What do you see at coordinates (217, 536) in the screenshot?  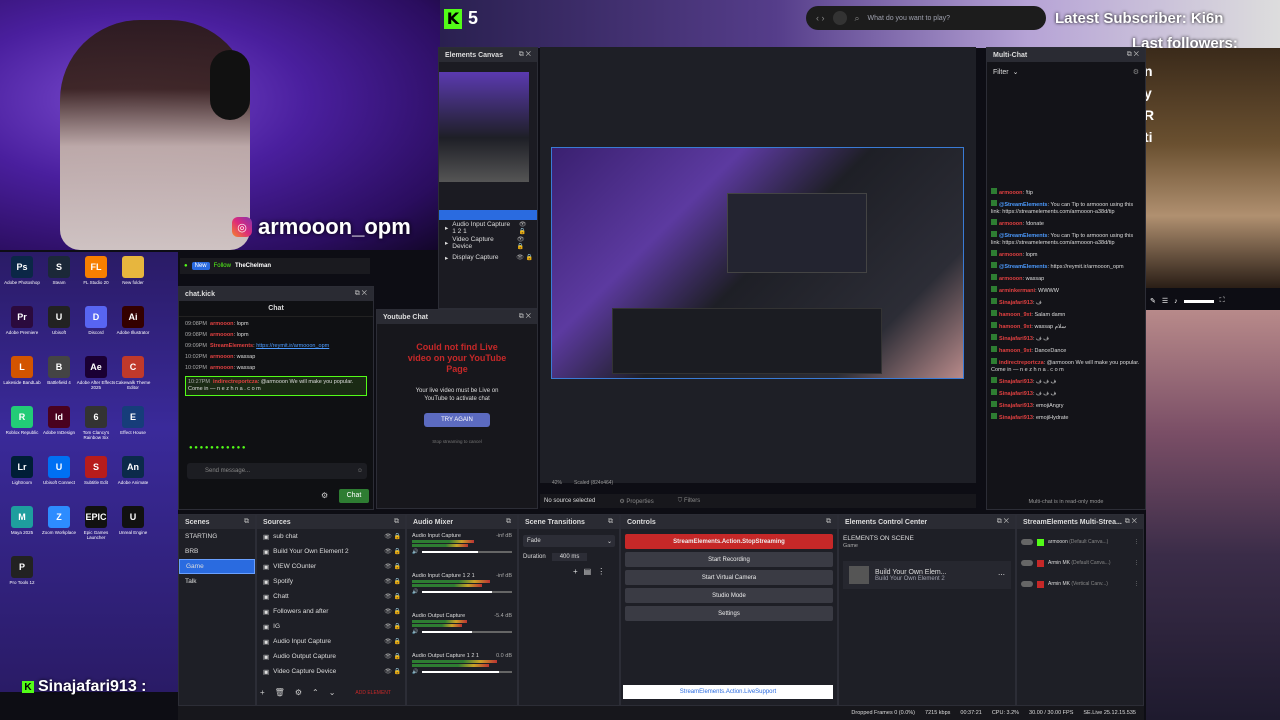 I see `scene-item: STARTING` at bounding box center [217, 536].